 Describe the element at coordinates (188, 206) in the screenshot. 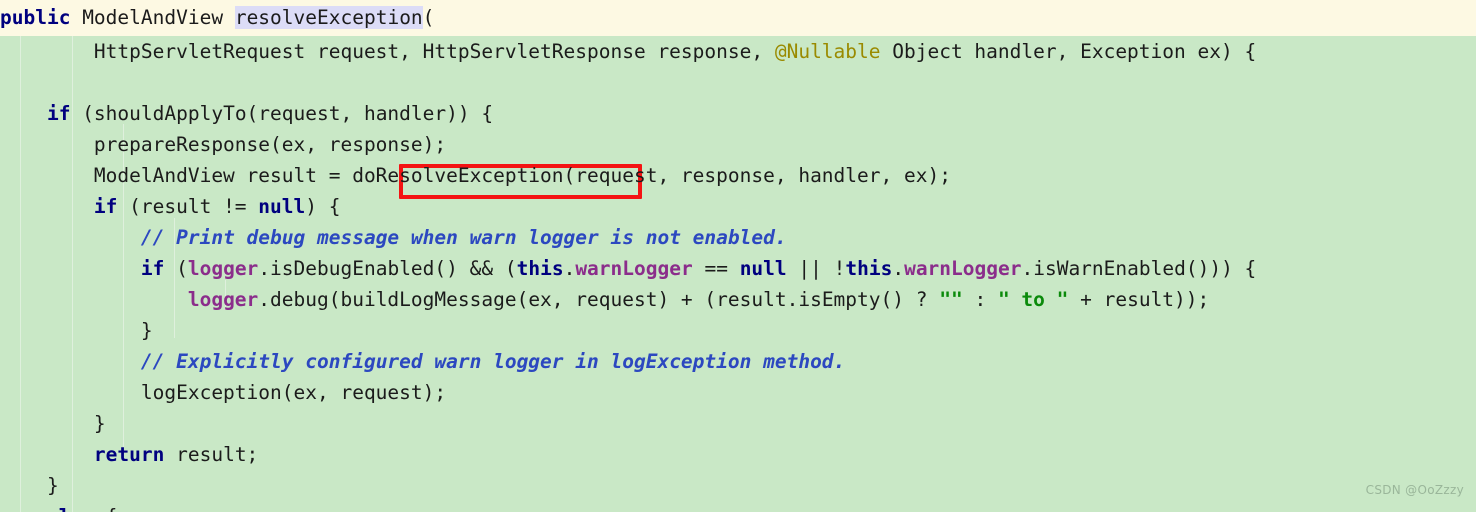

I see `condition-result-not-null-mid: (result !=` at that location.